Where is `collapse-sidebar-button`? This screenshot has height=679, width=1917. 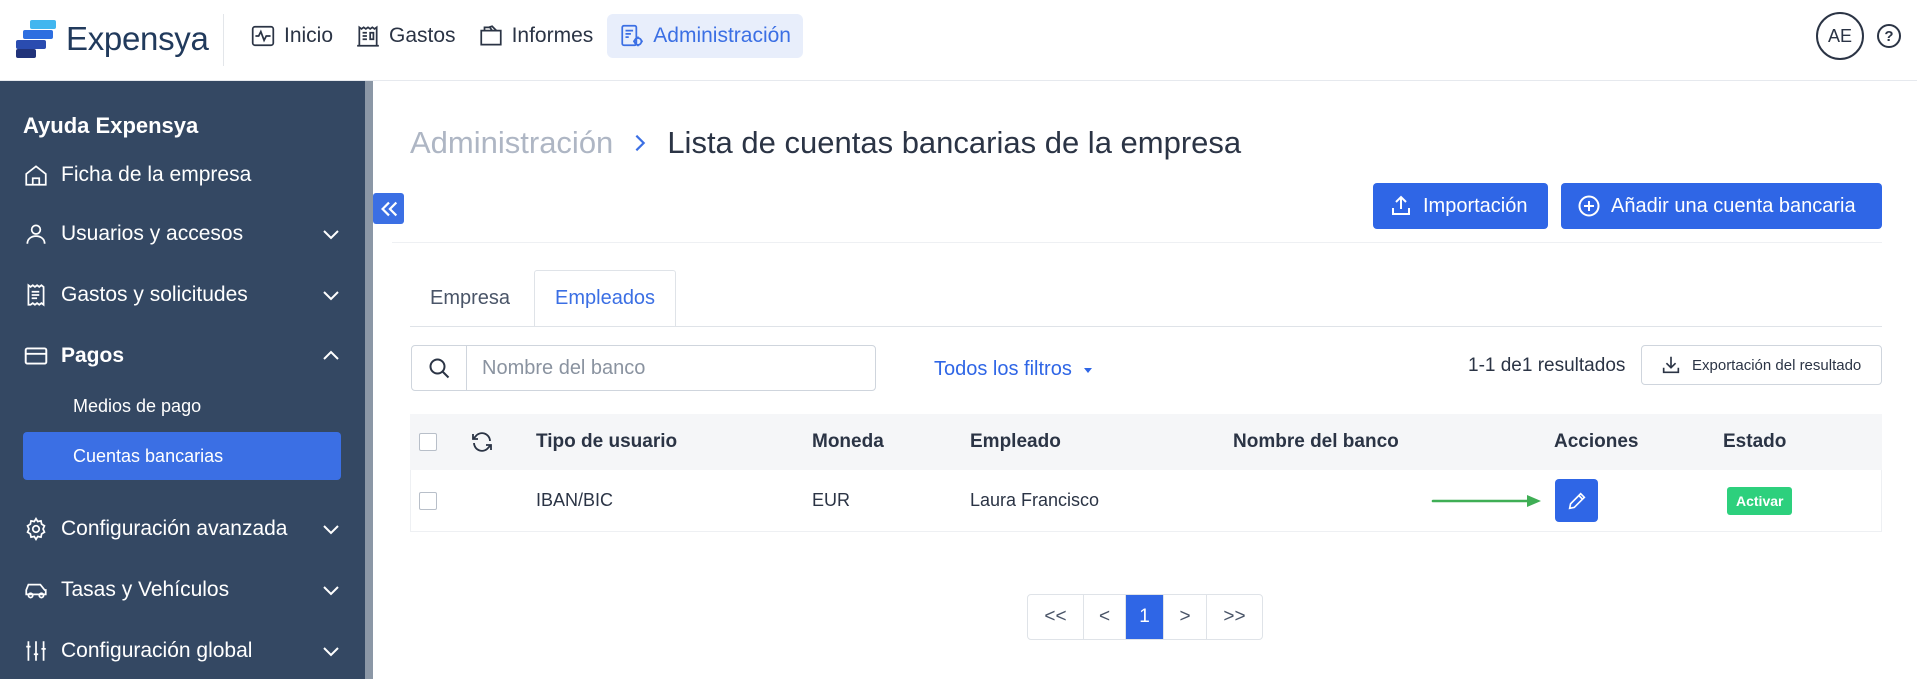
collapse-sidebar-button is located at coordinates (388, 208).